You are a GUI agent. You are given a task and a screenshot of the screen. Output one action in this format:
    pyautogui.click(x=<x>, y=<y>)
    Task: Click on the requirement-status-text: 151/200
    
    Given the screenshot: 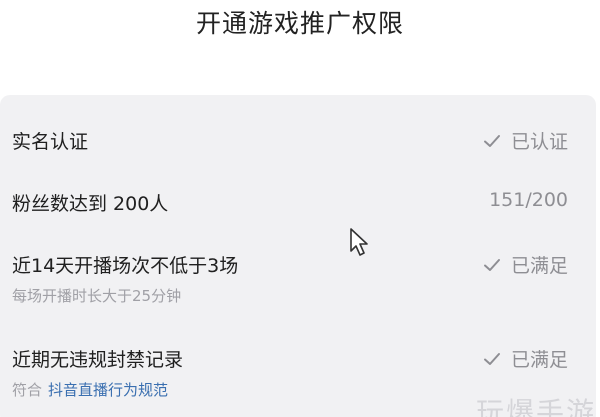 What is the action you would take?
    pyautogui.click(x=528, y=200)
    